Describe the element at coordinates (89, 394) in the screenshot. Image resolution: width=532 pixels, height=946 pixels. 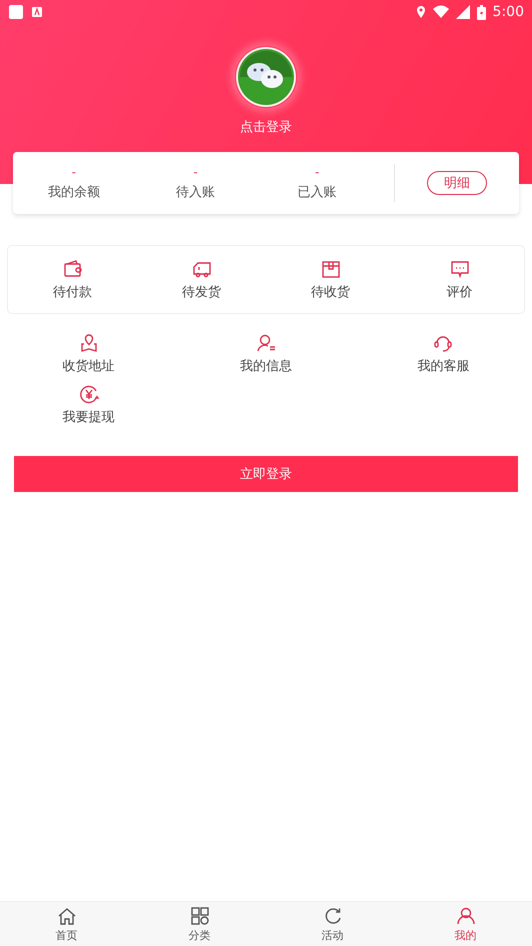
I see `yuan-icon` at that location.